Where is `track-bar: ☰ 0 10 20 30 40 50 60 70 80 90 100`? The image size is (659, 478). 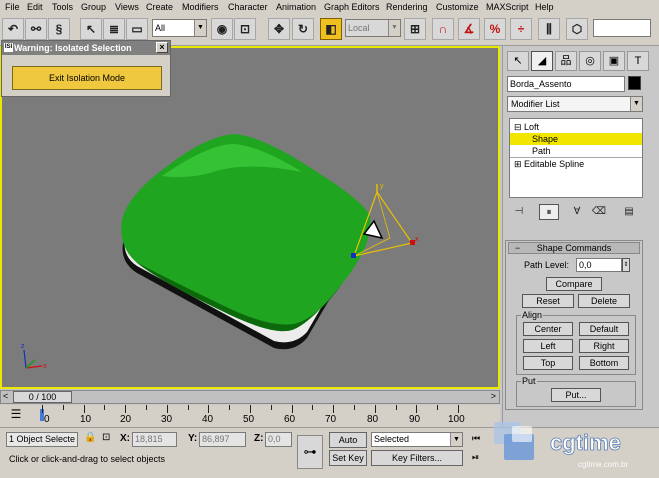 track-bar: ☰ 0 10 20 30 40 50 60 70 80 90 100 is located at coordinates (250, 416).